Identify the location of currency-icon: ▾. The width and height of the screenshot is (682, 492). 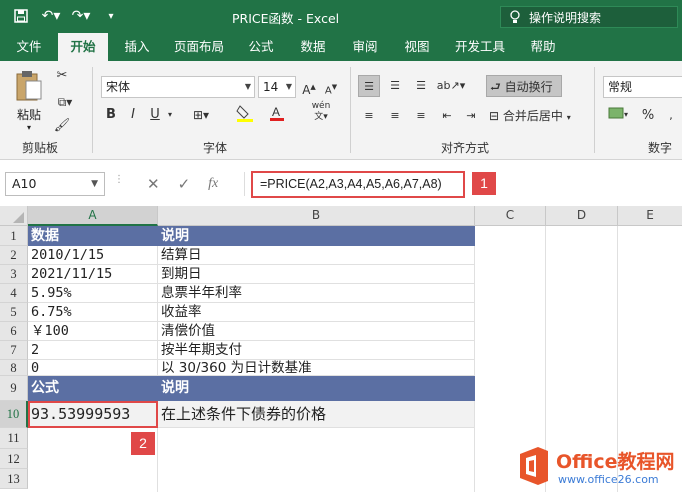
(619, 116).